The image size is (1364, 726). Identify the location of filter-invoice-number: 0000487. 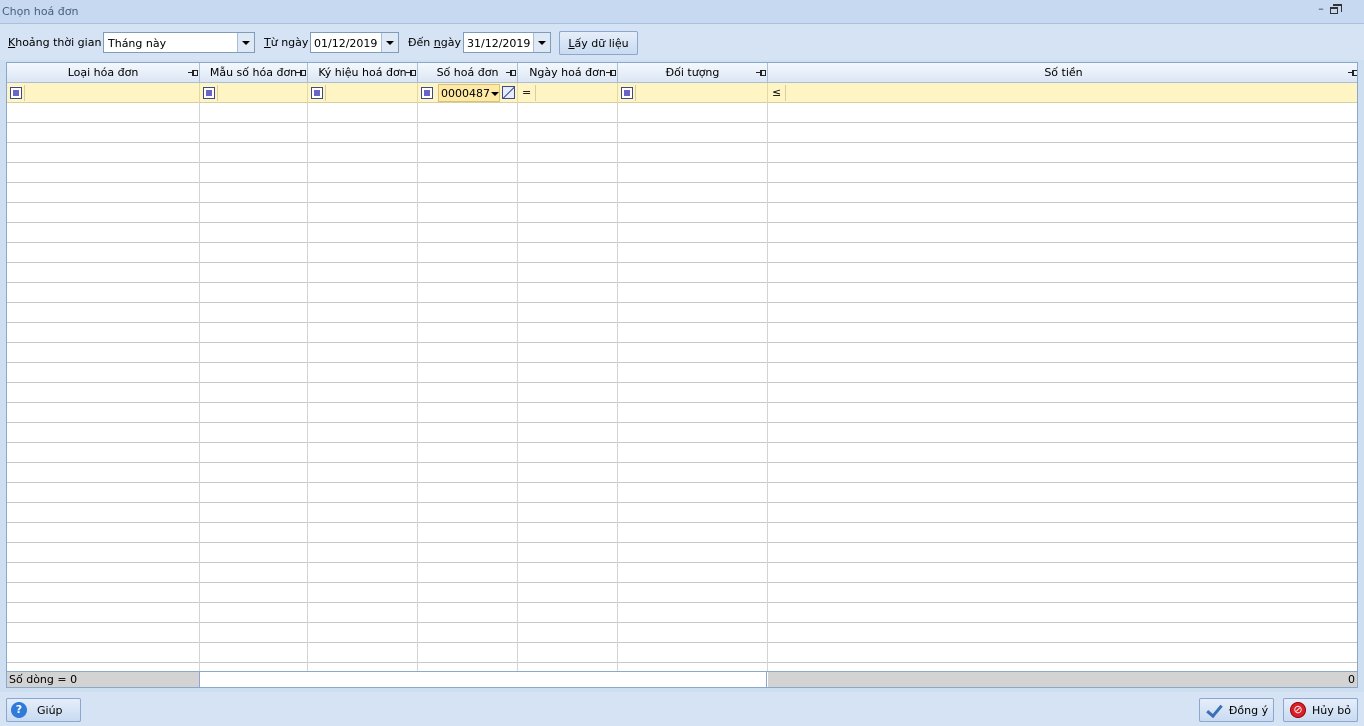
(468, 93).